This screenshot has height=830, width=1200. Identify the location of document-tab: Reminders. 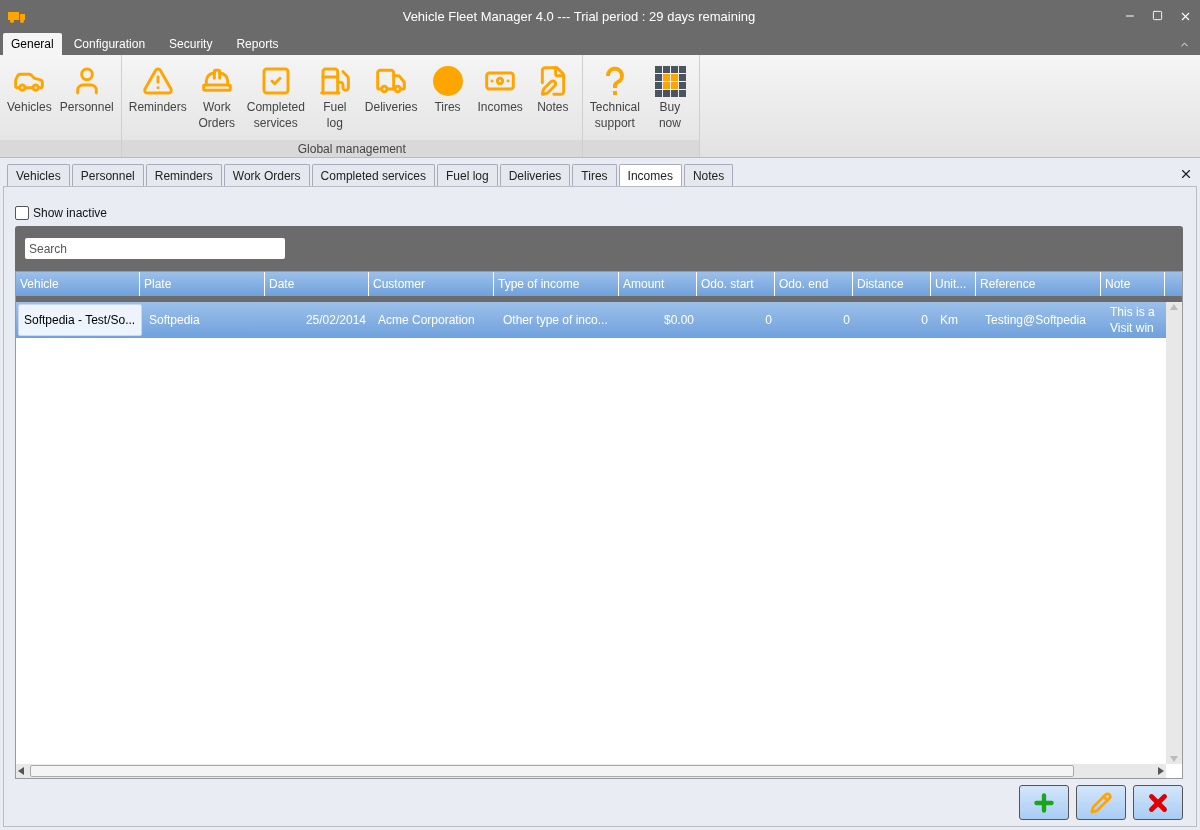
(183, 175).